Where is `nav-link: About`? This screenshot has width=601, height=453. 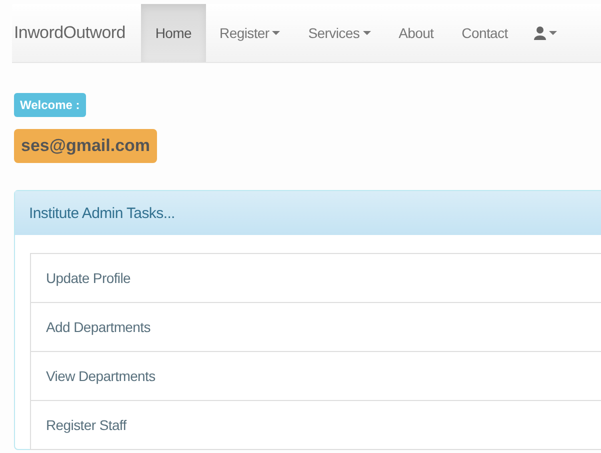 nav-link: About is located at coordinates (416, 33).